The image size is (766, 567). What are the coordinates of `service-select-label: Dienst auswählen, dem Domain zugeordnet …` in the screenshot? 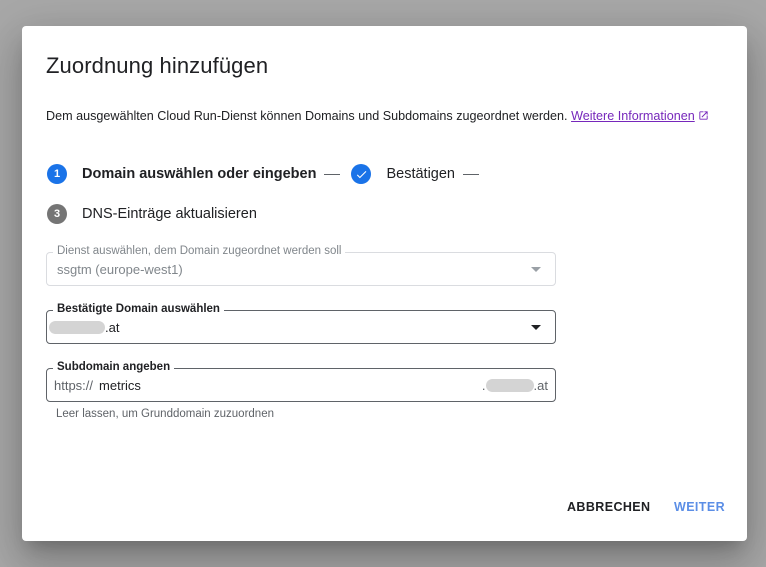 It's located at (199, 251).